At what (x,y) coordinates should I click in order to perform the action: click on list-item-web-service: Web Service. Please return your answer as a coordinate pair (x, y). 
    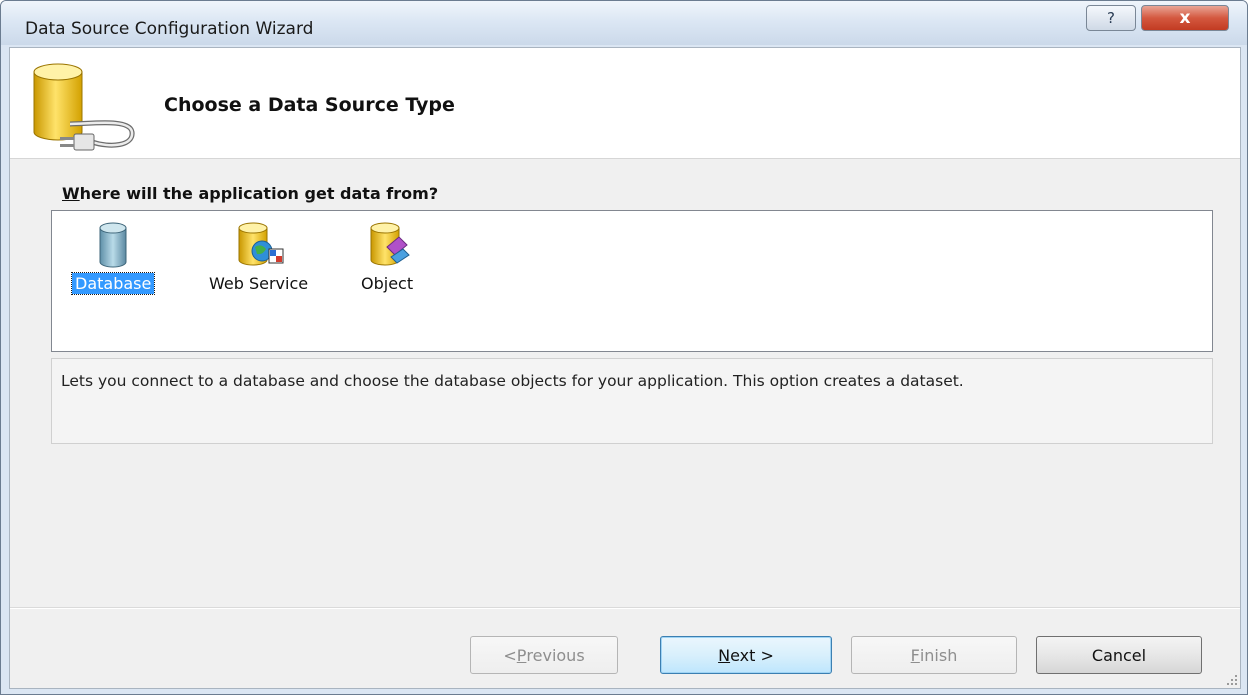
    Looking at the image, I should click on (258, 257).